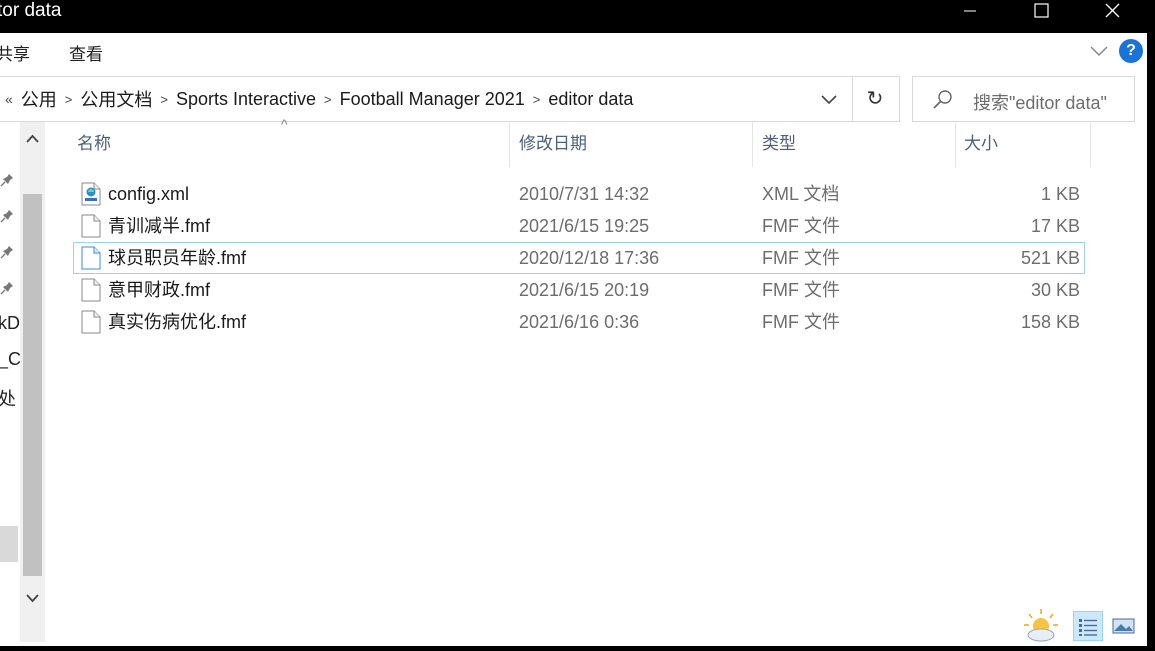 The width and height of the screenshot is (1155, 651). What do you see at coordinates (432, 99) in the screenshot?
I see `breadcrumb-item-football-manager: Football Manager 2021` at bounding box center [432, 99].